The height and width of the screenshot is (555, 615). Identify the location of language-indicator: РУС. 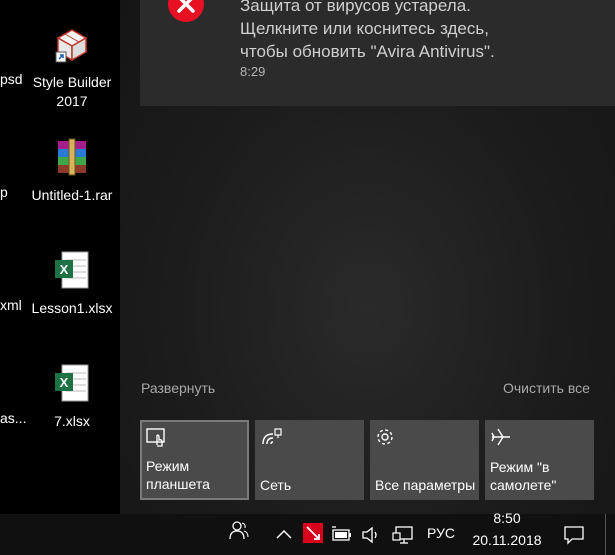
(441, 533).